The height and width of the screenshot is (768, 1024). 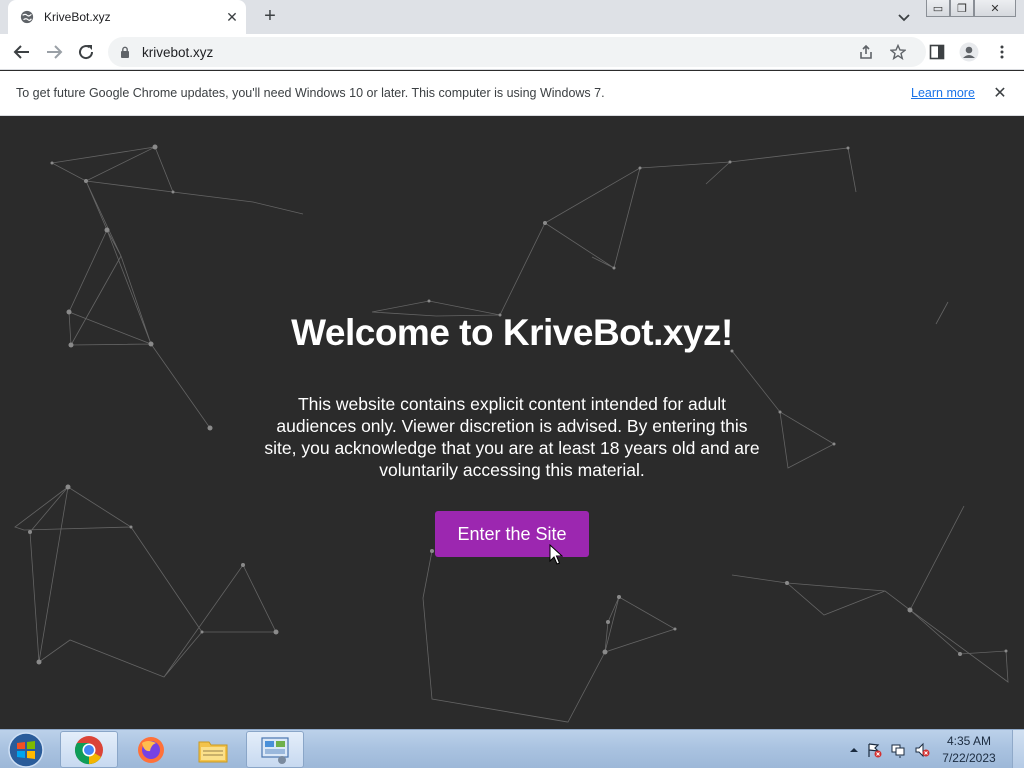 I want to click on arrow-right-icon, so click(x=55, y=52).